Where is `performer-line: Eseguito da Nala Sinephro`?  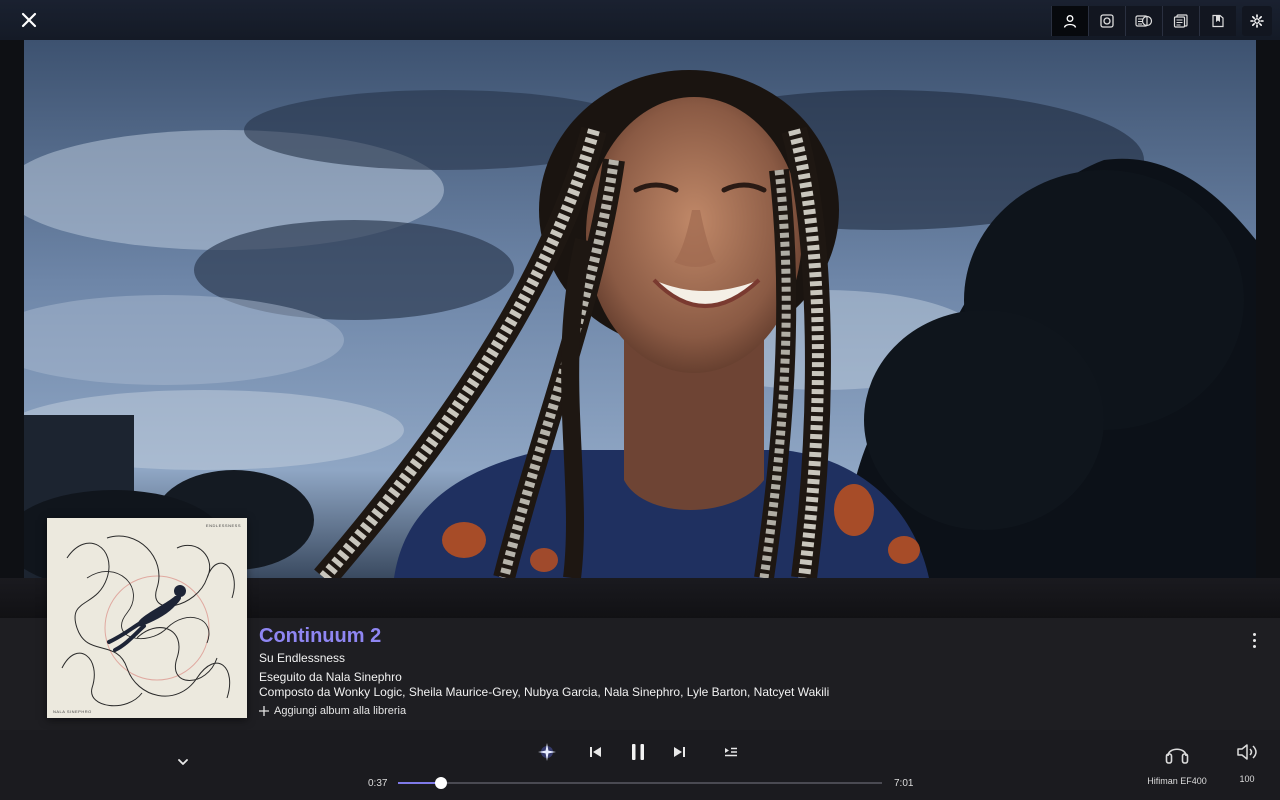
performer-line: Eseguito da Nala Sinephro is located at coordinates (330, 677).